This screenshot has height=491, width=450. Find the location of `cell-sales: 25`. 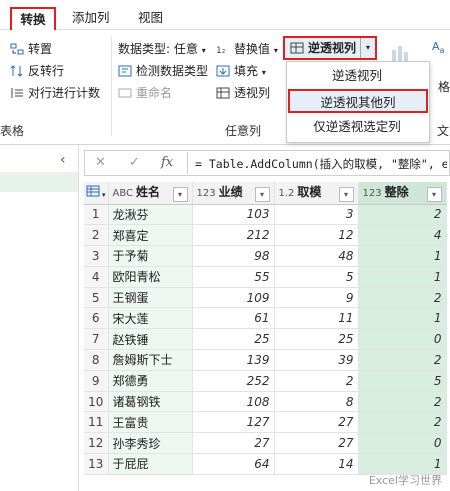

cell-sales: 25 is located at coordinates (233, 339).